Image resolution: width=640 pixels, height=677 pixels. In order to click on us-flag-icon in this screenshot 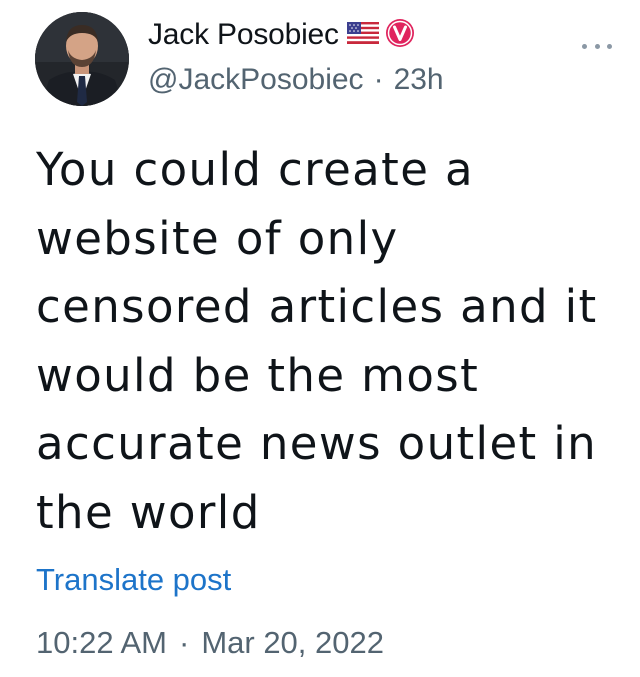, I will do `click(362, 35)`.